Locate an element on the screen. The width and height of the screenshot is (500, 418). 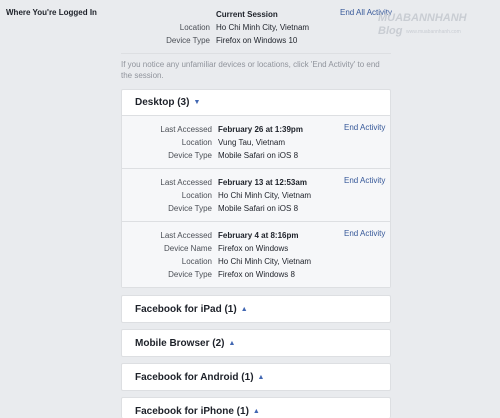
session-1-last-accessed: February 26 at 1:39pm is located at coordinates (260, 129).